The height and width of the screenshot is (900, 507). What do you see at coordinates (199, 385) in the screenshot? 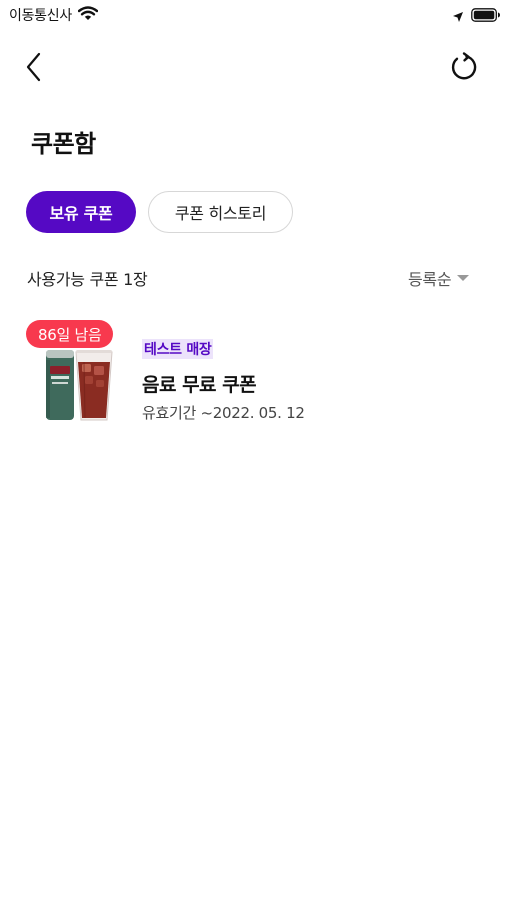
I see `coupon-title: 음료 무료 쿠폰` at bounding box center [199, 385].